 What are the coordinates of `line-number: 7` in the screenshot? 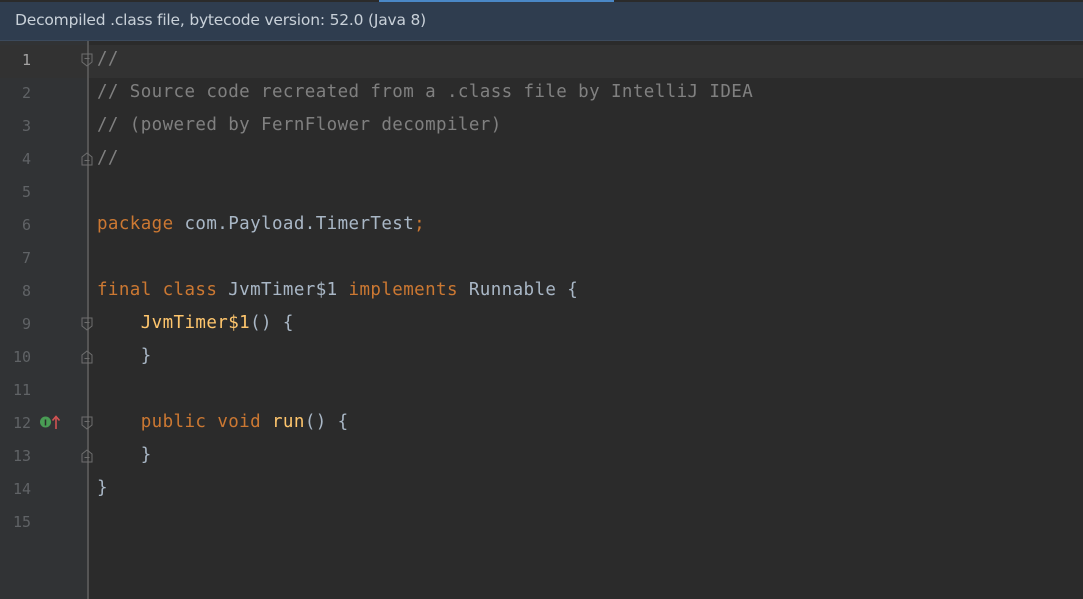 It's located at (26, 258).